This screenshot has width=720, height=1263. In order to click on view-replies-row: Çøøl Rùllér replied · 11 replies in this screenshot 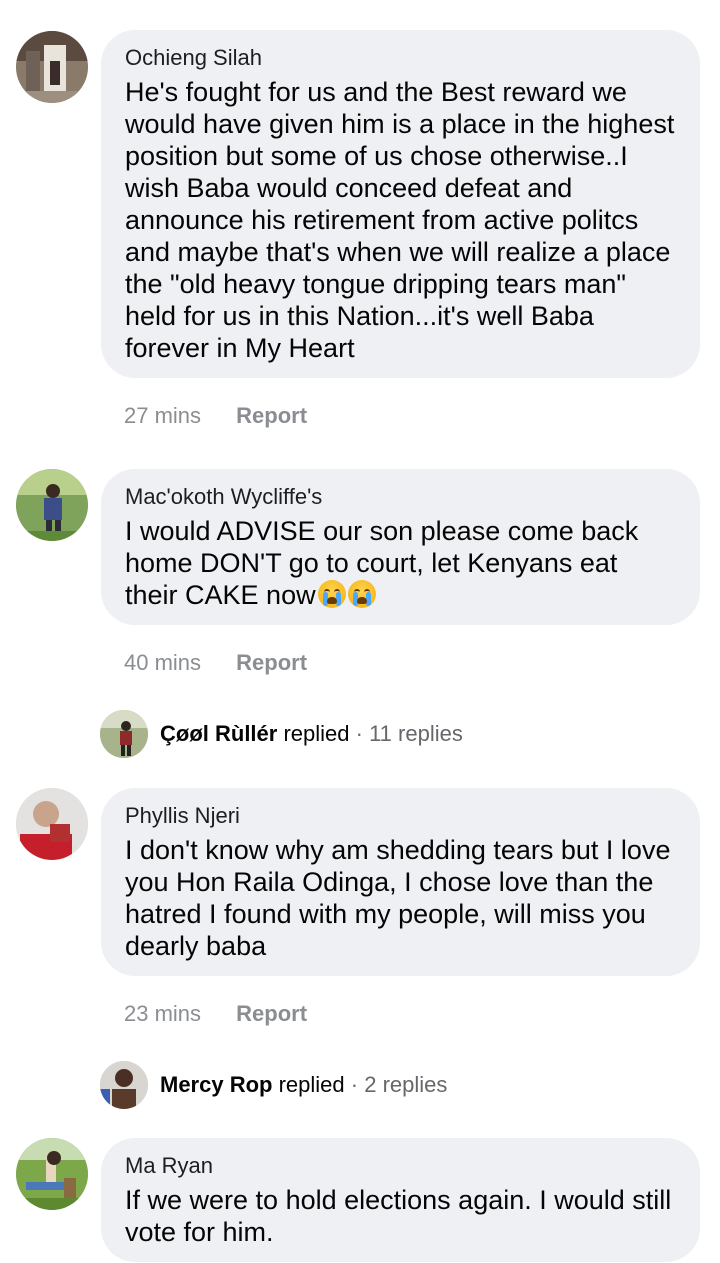, I will do `click(281, 734)`.